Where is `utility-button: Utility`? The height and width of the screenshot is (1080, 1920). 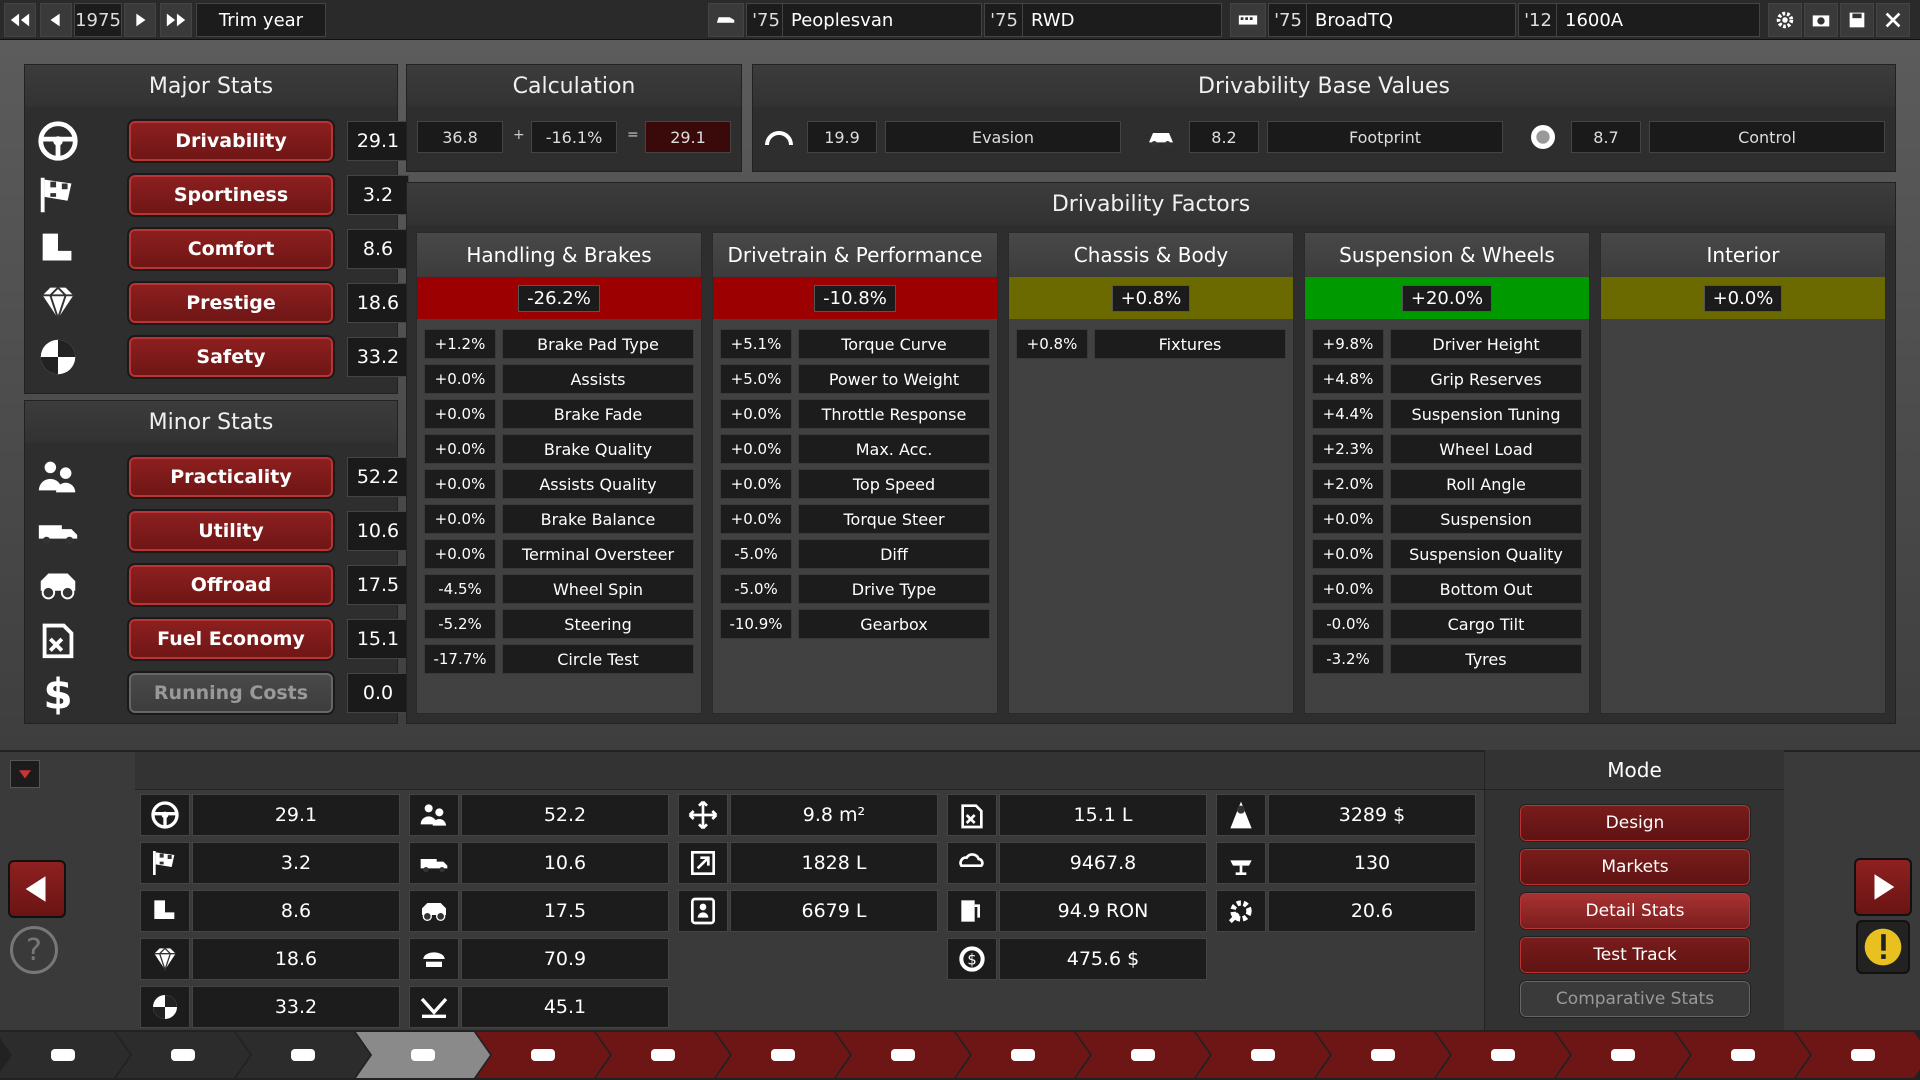
utility-button: Utility is located at coordinates (231, 531).